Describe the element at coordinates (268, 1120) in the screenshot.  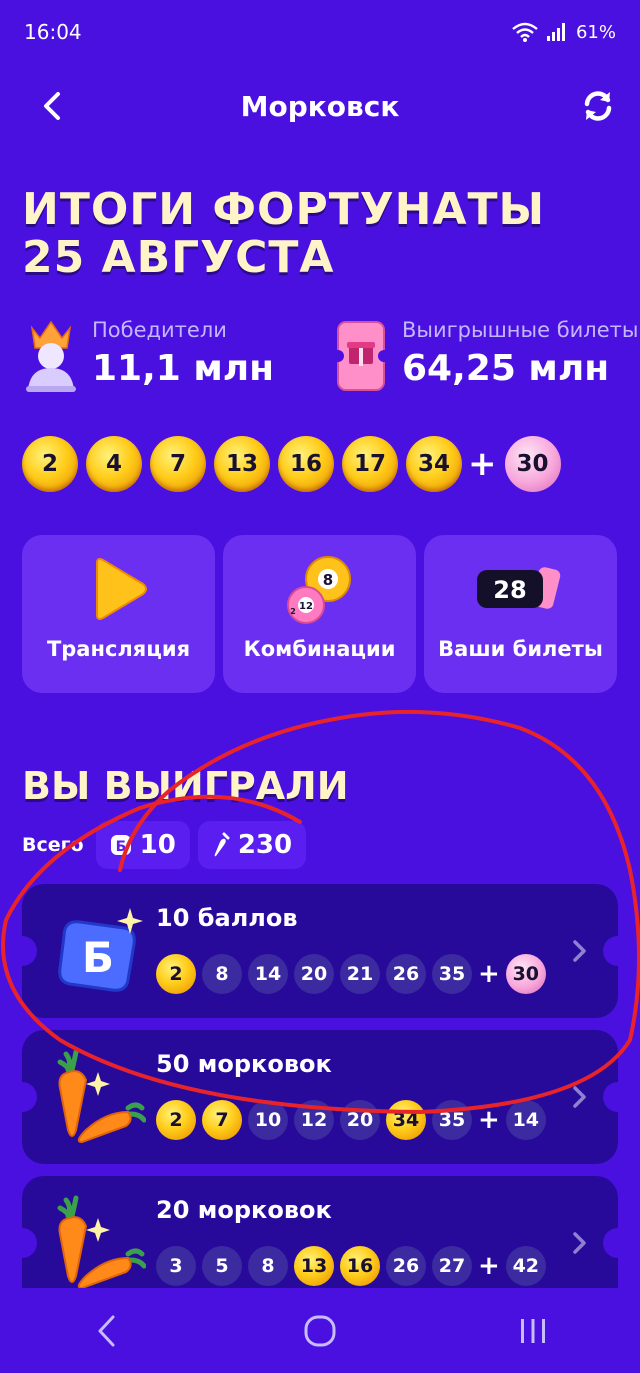
I see `ticket-ball: 10` at that location.